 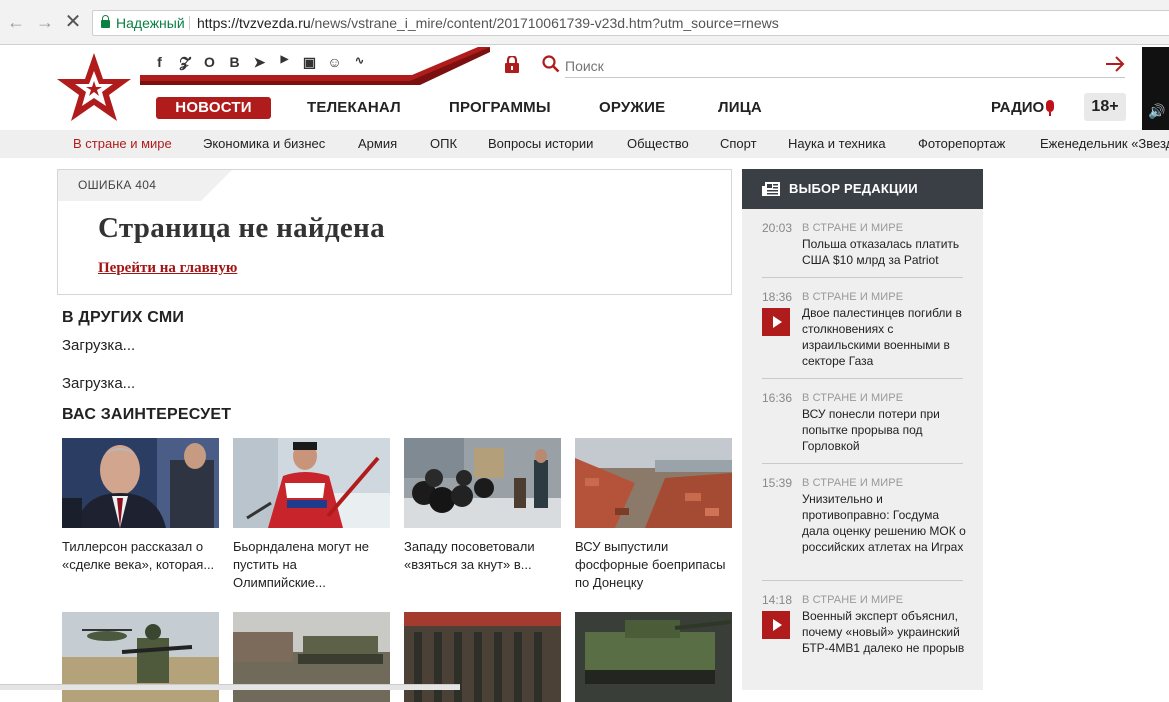 What do you see at coordinates (738, 144) in the screenshot?
I see `subnav-item-sport: Спорт` at bounding box center [738, 144].